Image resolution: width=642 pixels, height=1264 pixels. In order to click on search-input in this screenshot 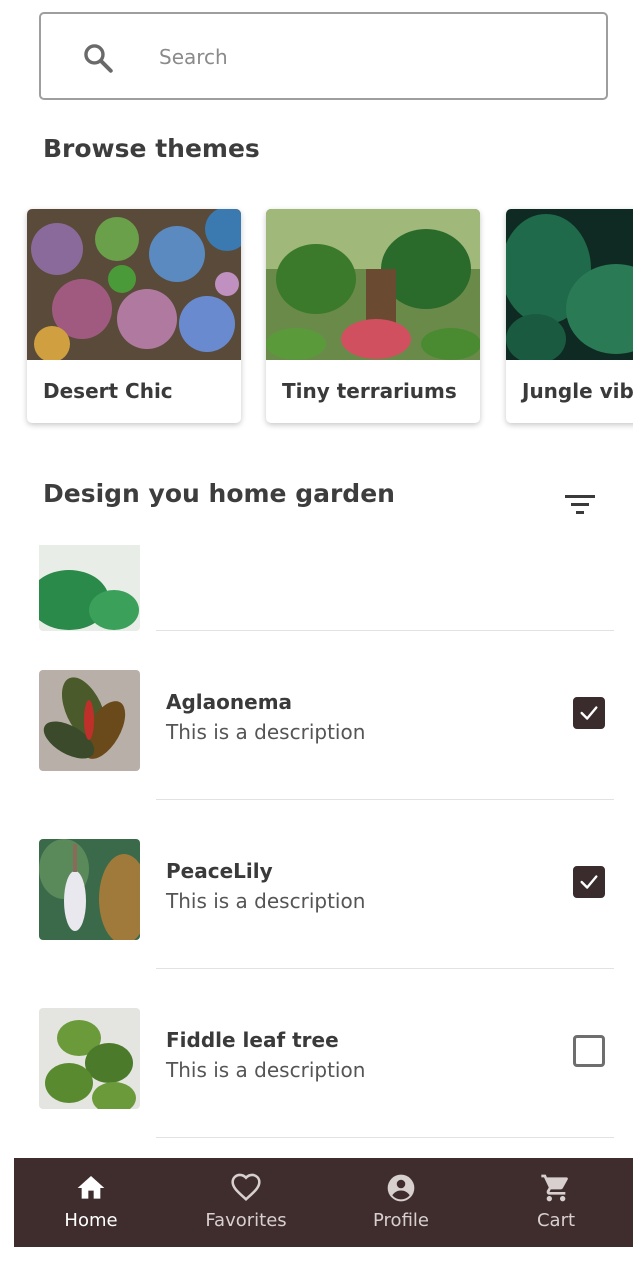, I will do `click(359, 57)`.